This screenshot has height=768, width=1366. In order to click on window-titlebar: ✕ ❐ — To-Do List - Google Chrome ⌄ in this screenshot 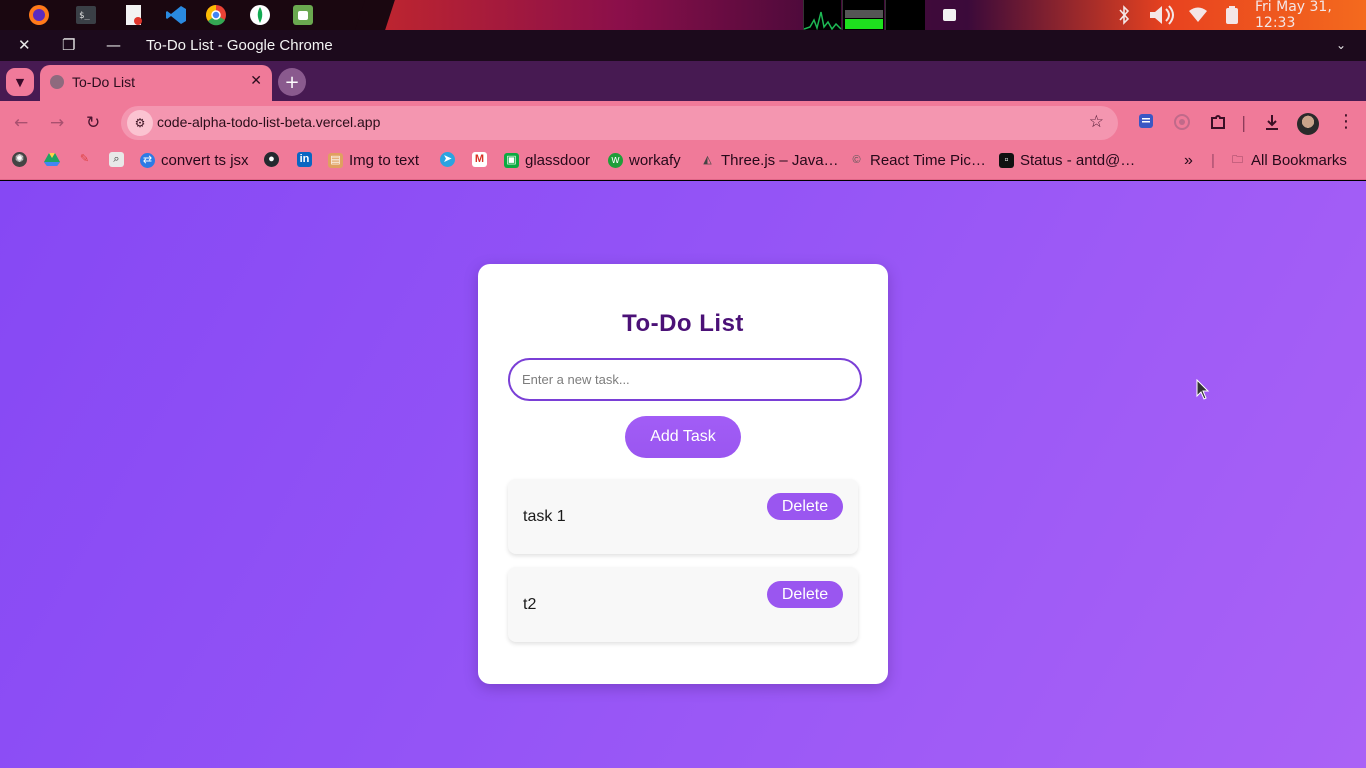, I will do `click(683, 45)`.